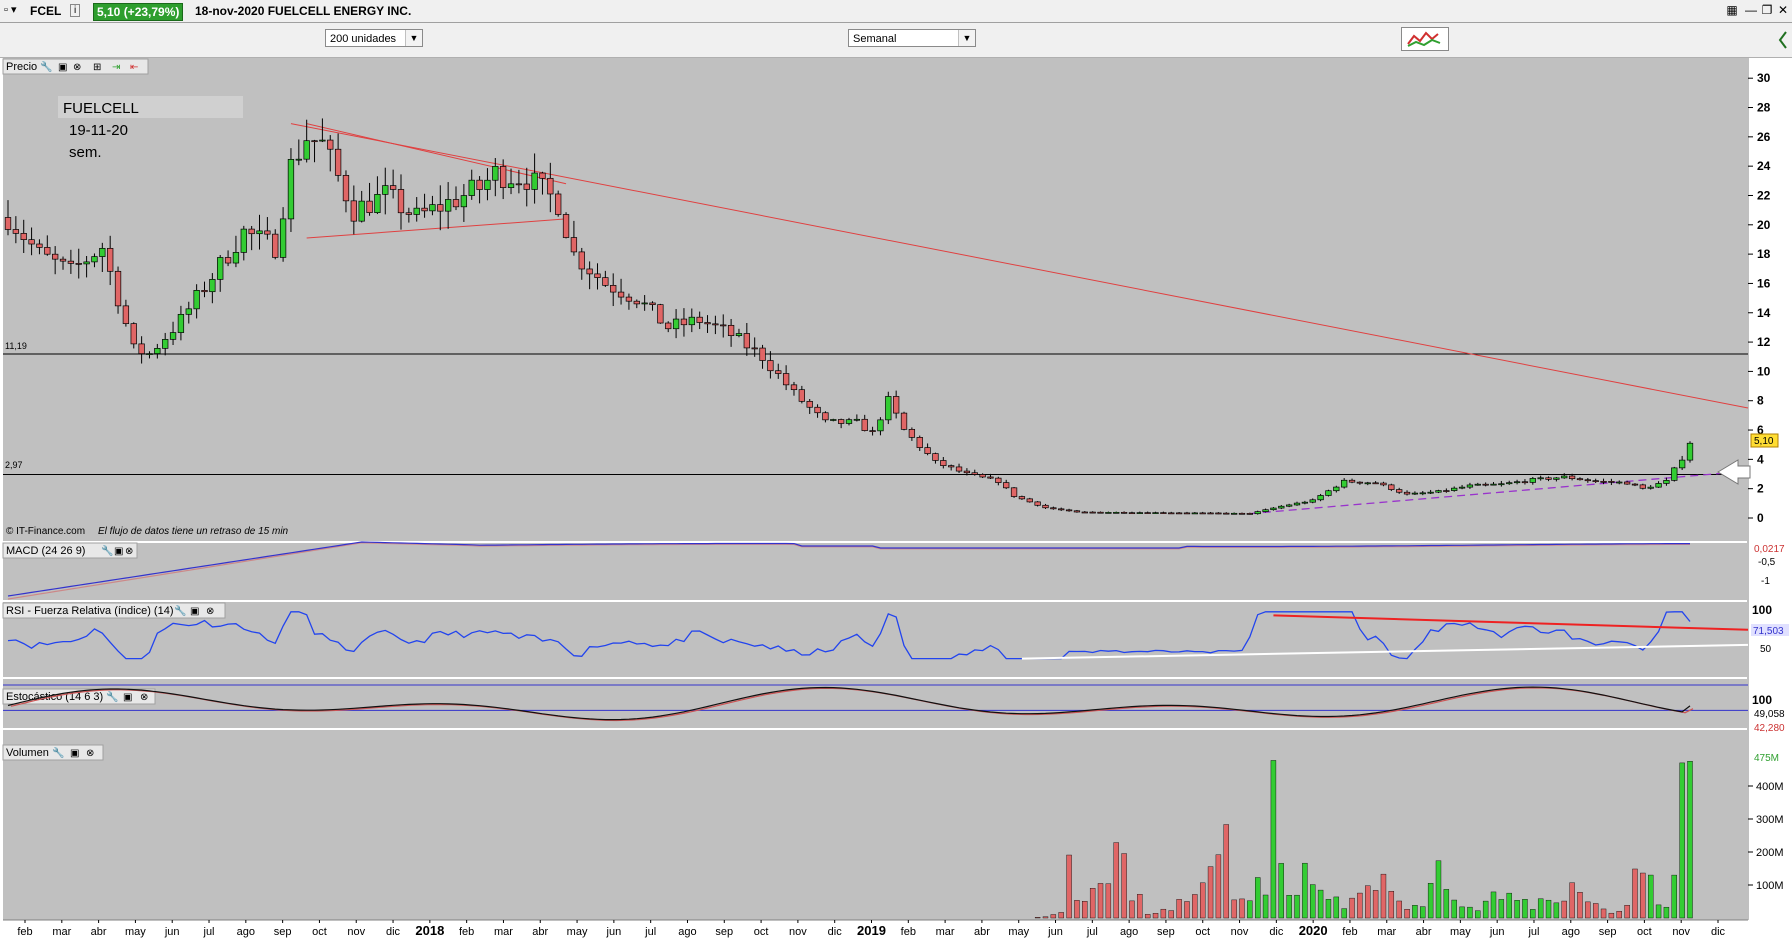  What do you see at coordinates (374, 38) in the screenshot?
I see `units-select: 200 unidades ▼` at bounding box center [374, 38].